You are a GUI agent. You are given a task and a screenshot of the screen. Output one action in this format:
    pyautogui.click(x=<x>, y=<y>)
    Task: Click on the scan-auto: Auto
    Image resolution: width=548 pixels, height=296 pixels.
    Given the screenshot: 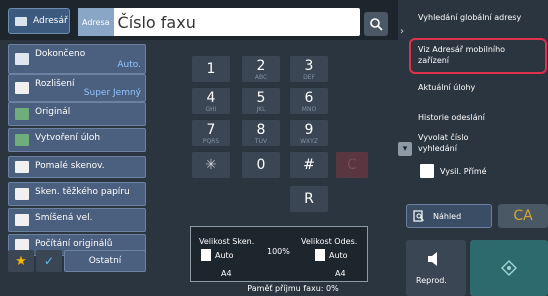 What is the action you would take?
    pyautogui.click(x=224, y=255)
    